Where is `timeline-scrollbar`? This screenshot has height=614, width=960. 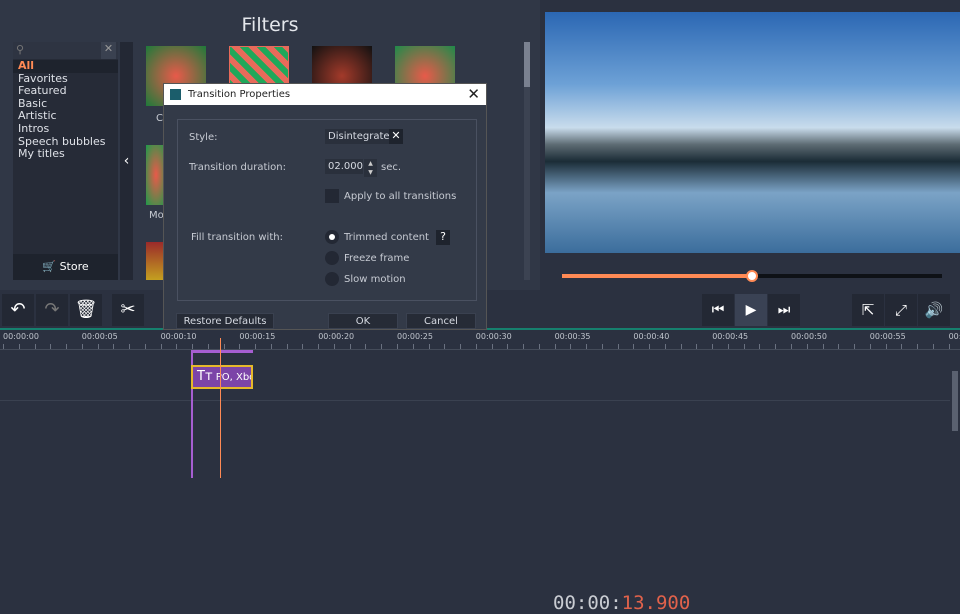
timeline-scrollbar is located at coordinates (955, 401).